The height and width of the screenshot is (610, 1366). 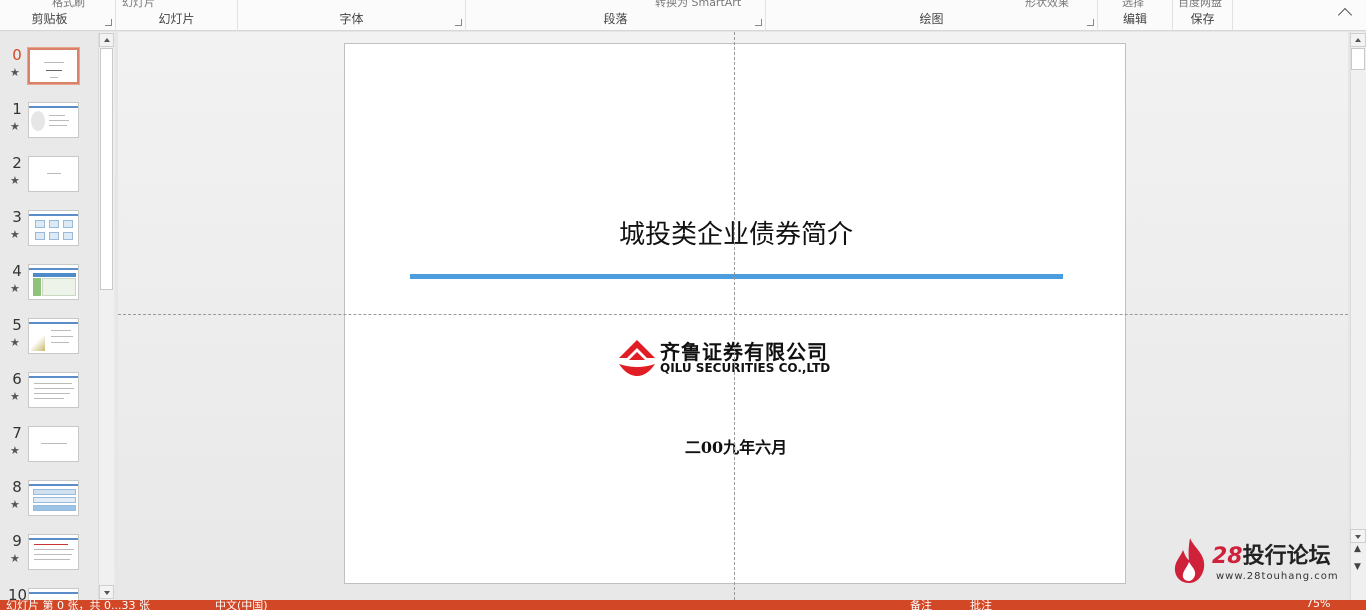 I want to click on group-drawing: 绘图, so click(x=932, y=15).